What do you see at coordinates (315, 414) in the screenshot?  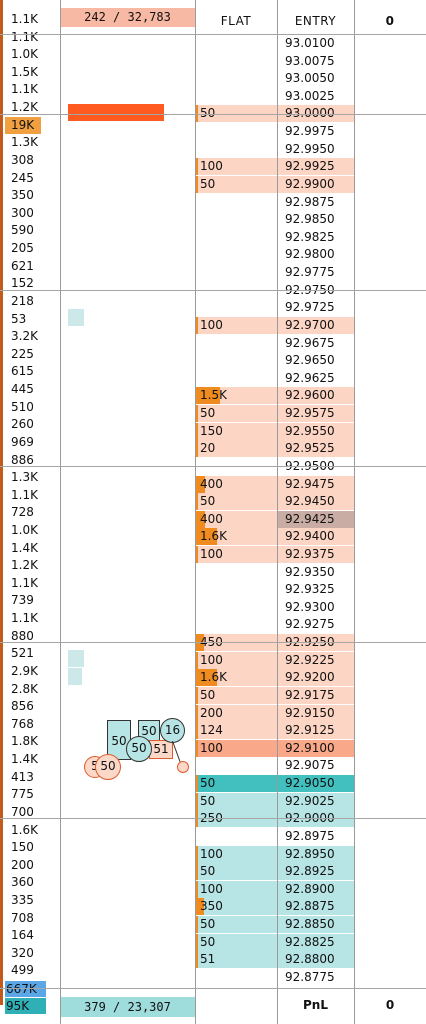 I see `entry-price-cell: 92.9575` at bounding box center [315, 414].